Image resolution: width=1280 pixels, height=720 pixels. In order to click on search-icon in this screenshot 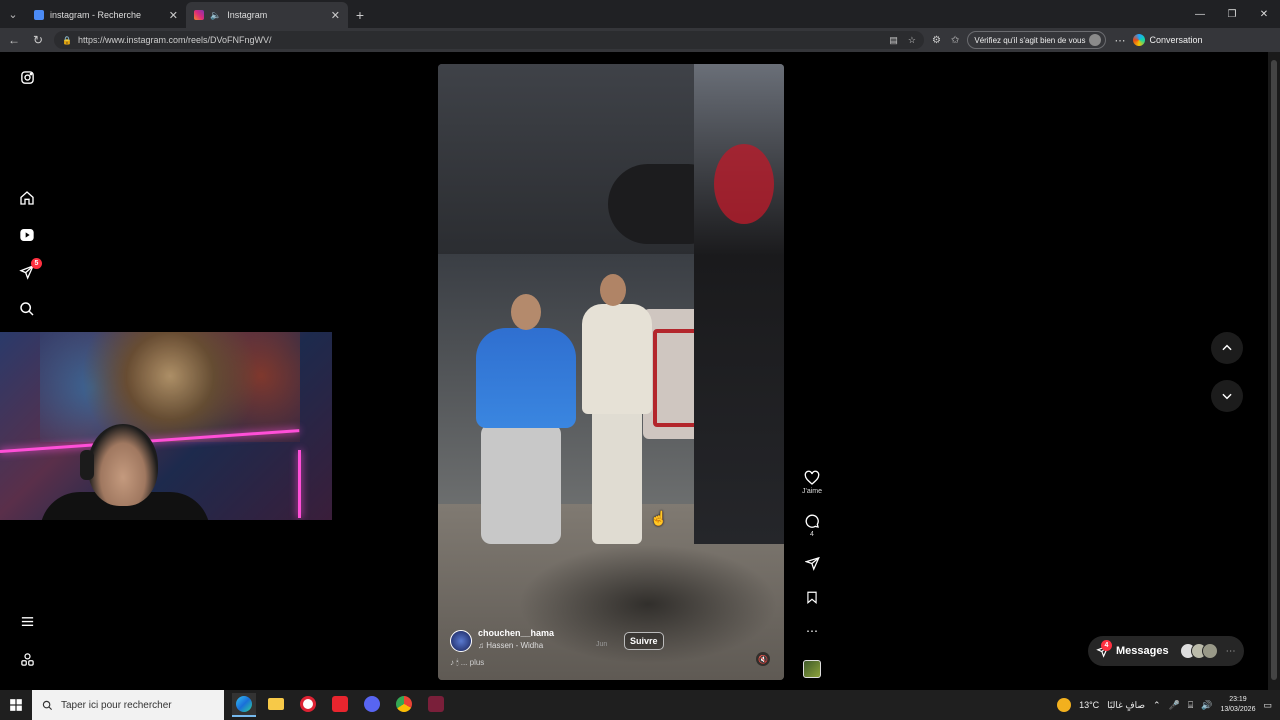, I will do `click(27, 309)`.